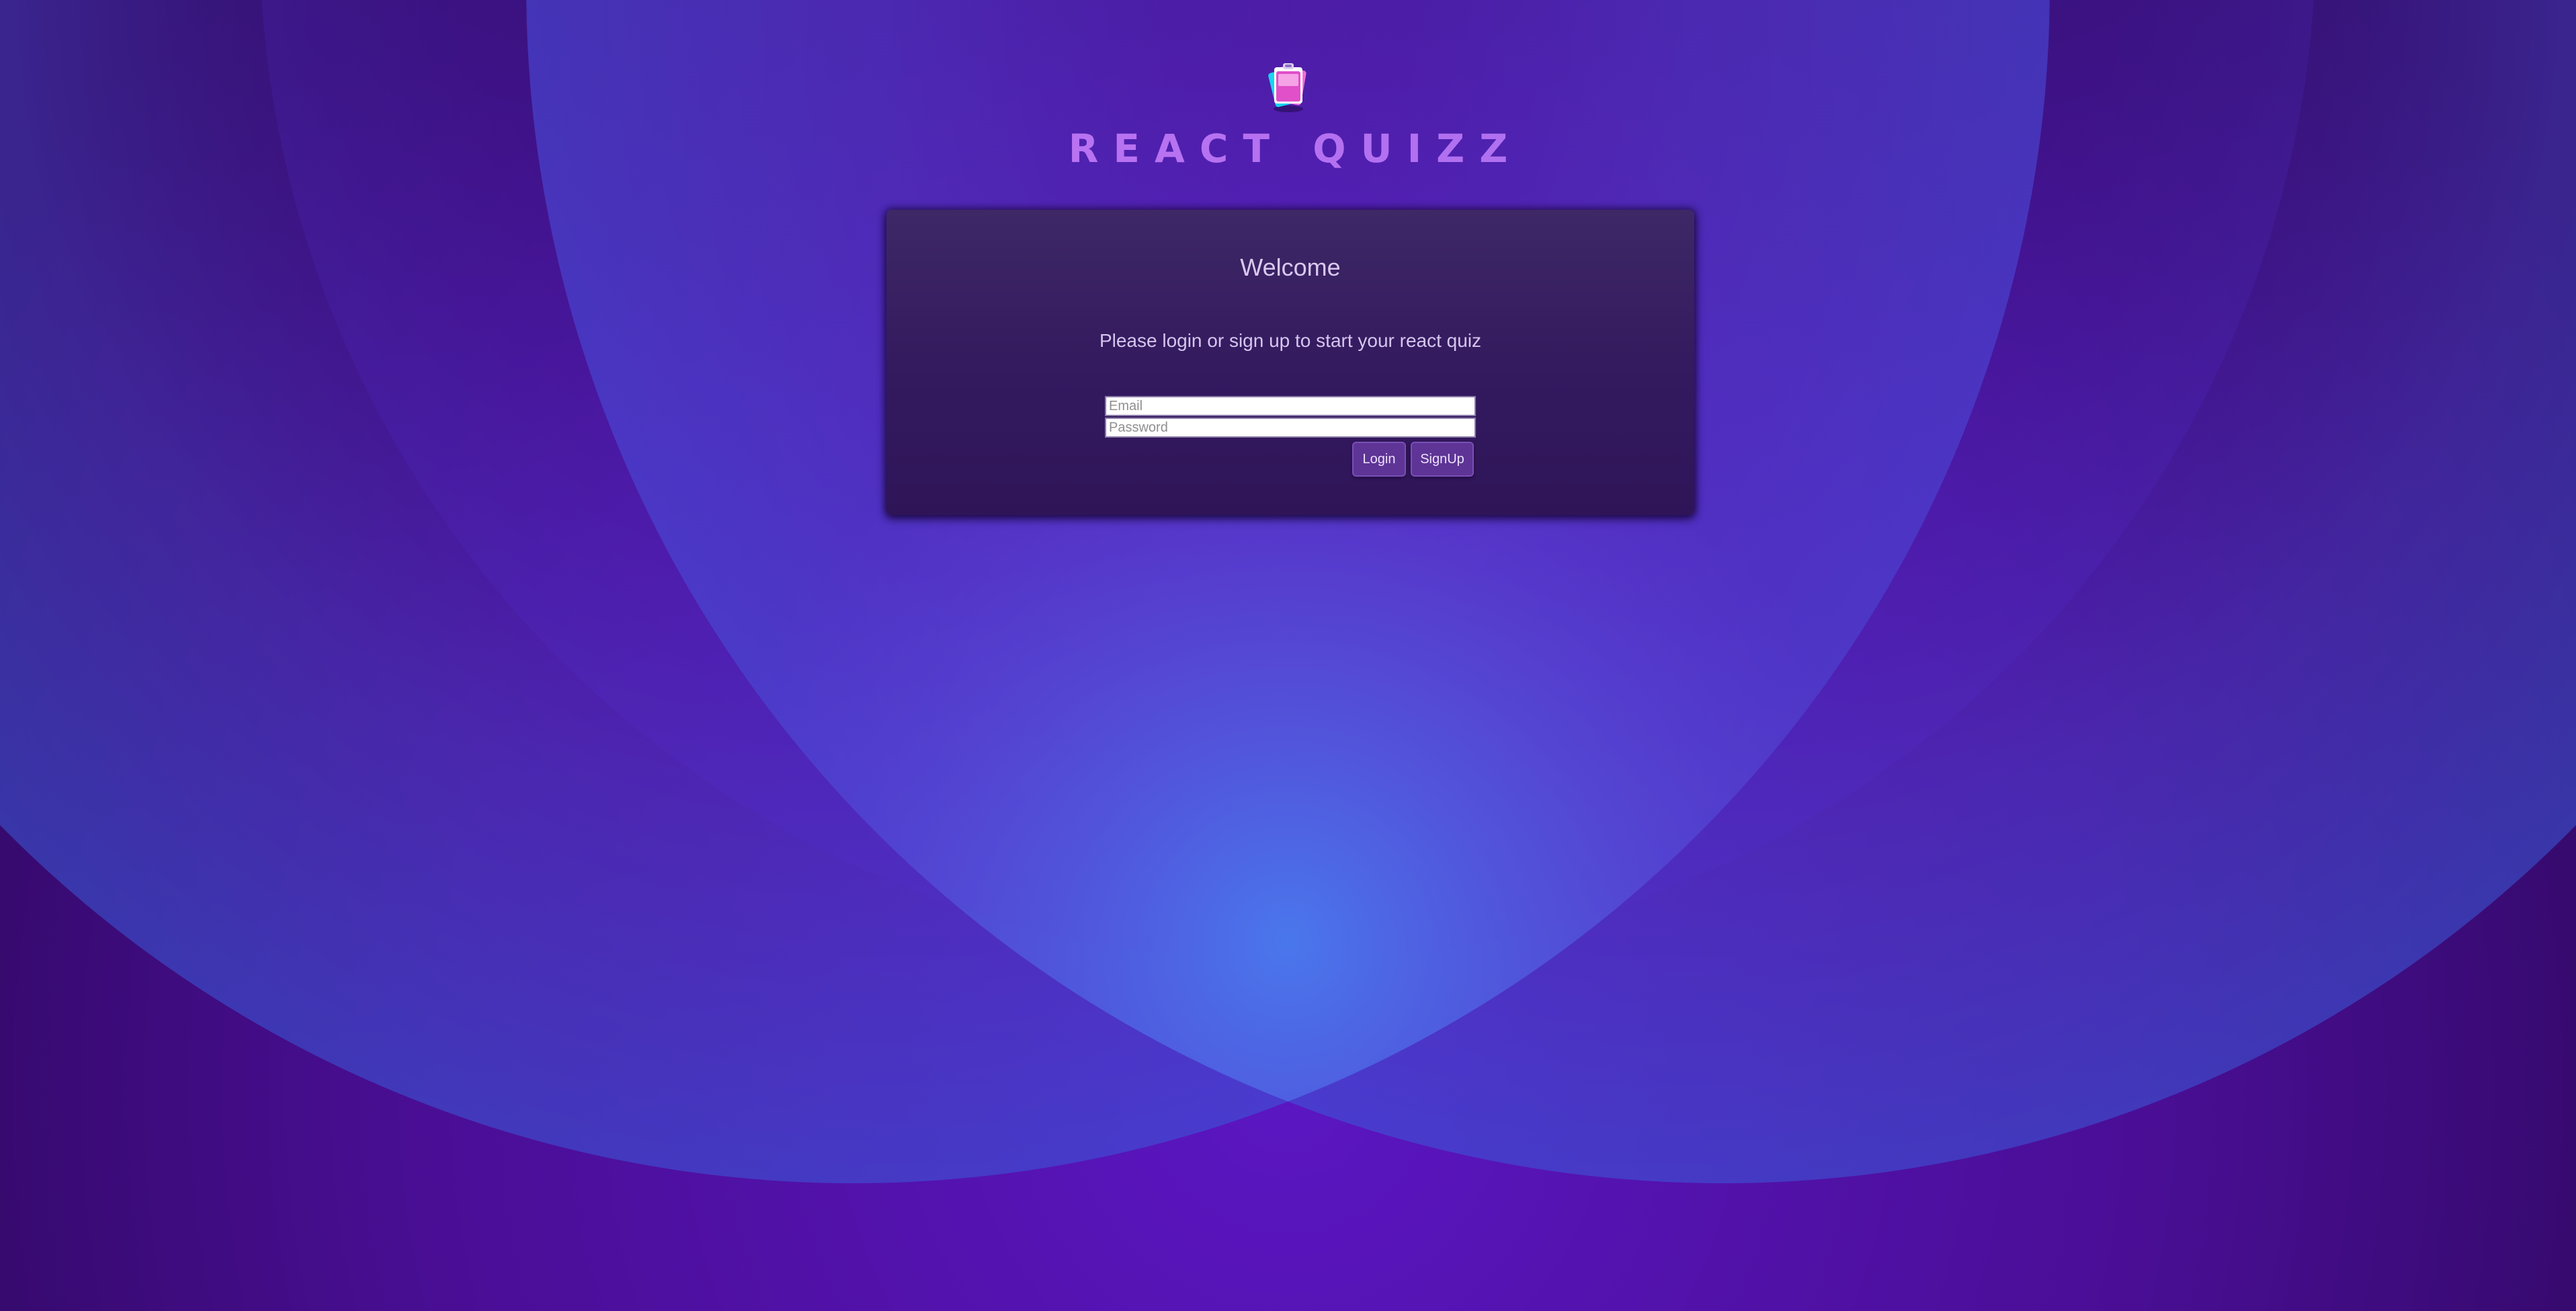 The image size is (2576, 1311). Describe the element at coordinates (1287, 87) in the screenshot. I see `quiz-cards-icon` at that location.